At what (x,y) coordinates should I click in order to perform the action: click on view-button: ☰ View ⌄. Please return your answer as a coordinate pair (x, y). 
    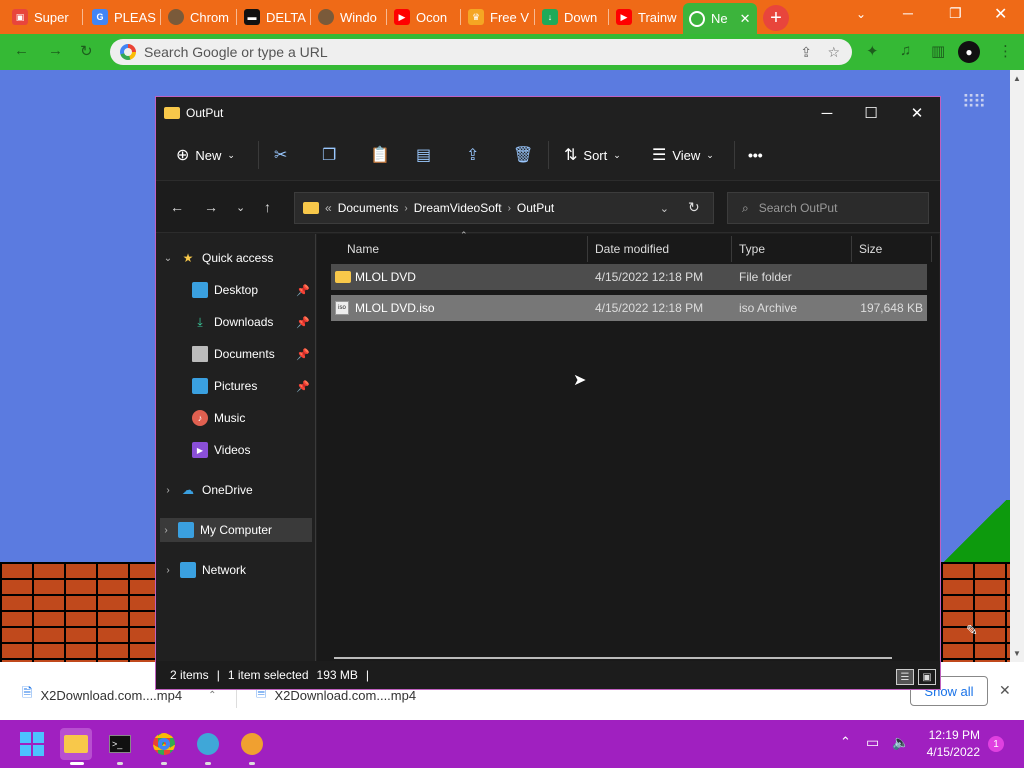
    Looking at the image, I should click on (683, 155).